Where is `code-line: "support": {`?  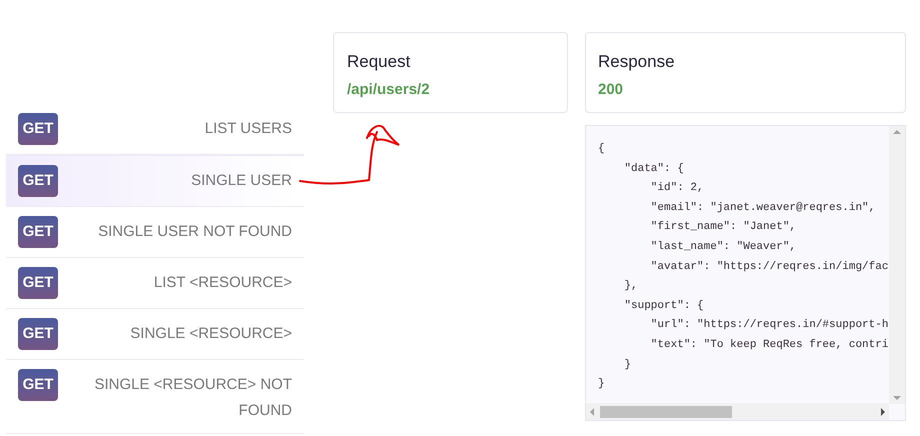
code-line: "support": { is located at coordinates (663, 306).